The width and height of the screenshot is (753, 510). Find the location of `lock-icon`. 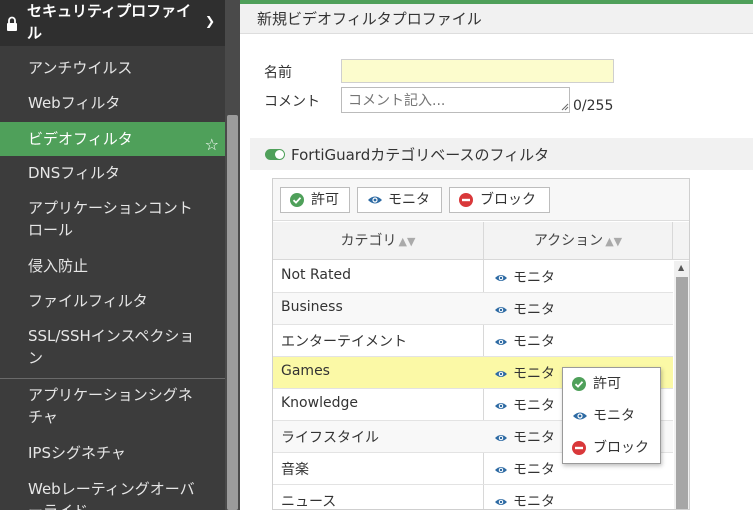

lock-icon is located at coordinates (12, 23).